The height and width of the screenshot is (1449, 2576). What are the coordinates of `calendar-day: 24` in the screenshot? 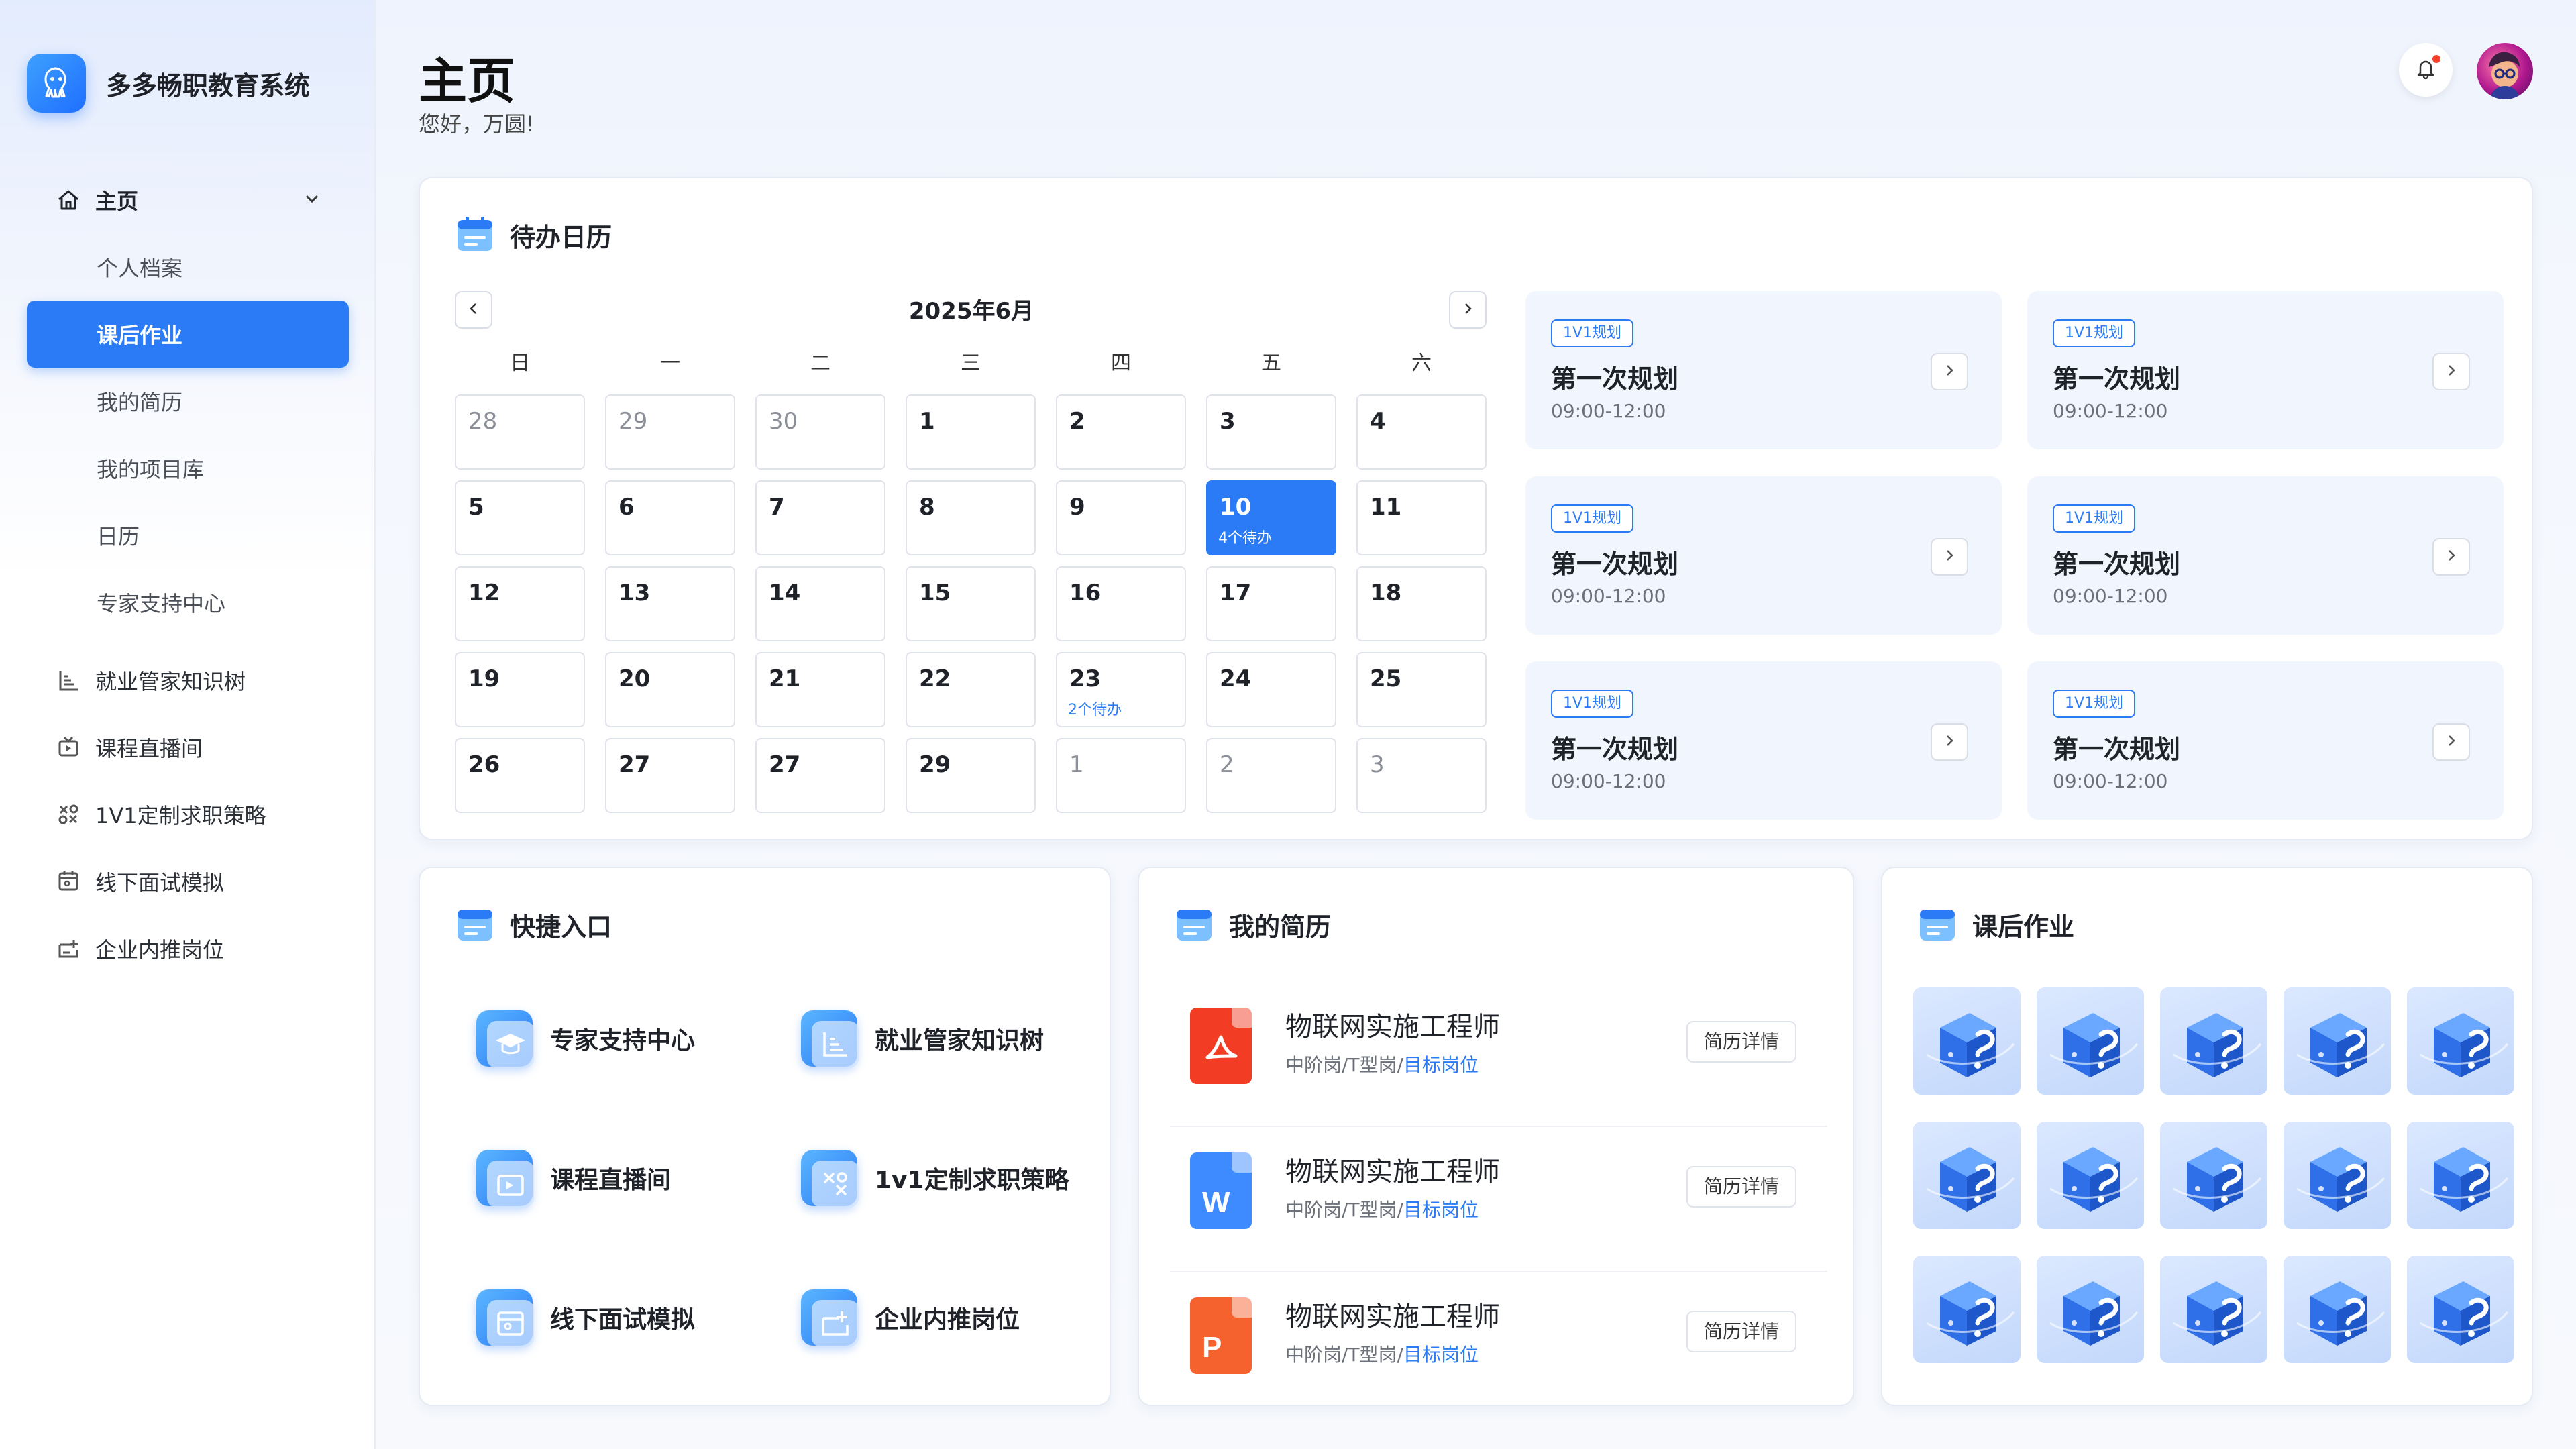 It's located at (1271, 689).